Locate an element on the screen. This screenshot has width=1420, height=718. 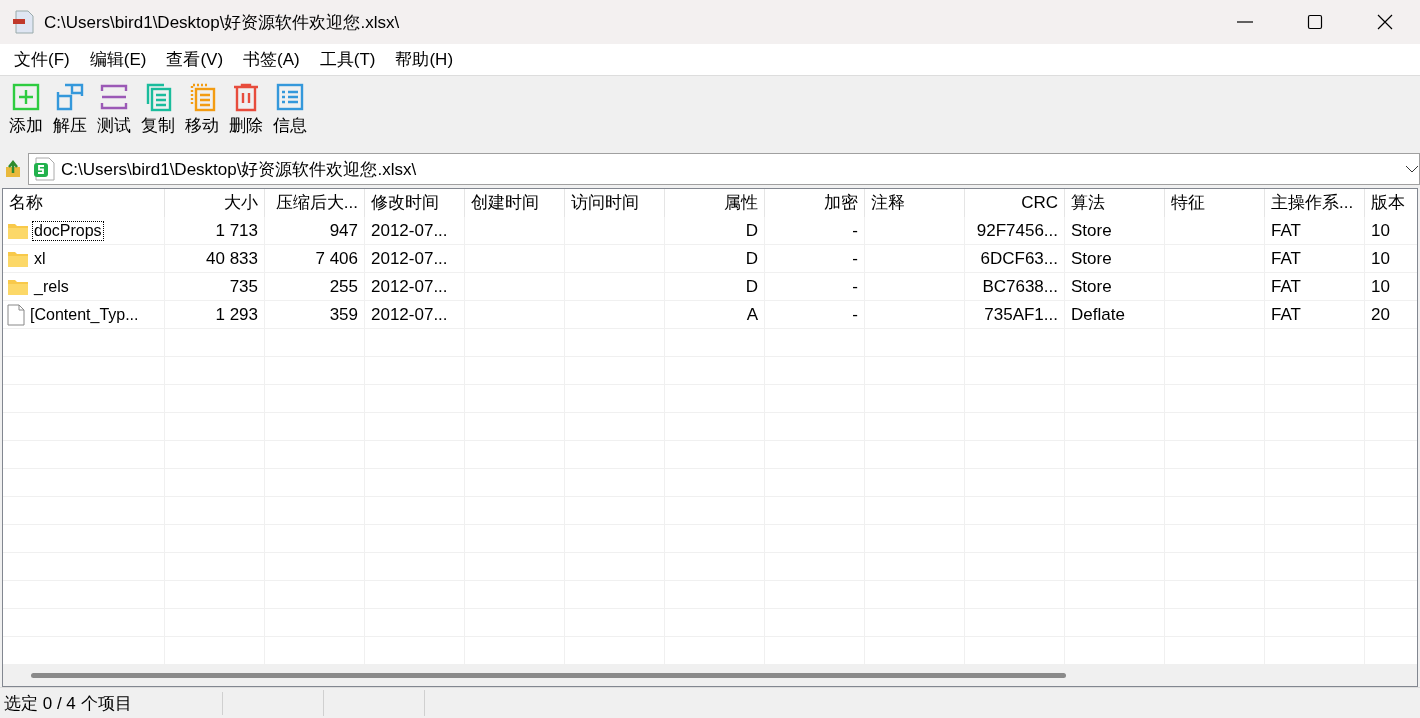
file-icon is located at coordinates (16, 314).